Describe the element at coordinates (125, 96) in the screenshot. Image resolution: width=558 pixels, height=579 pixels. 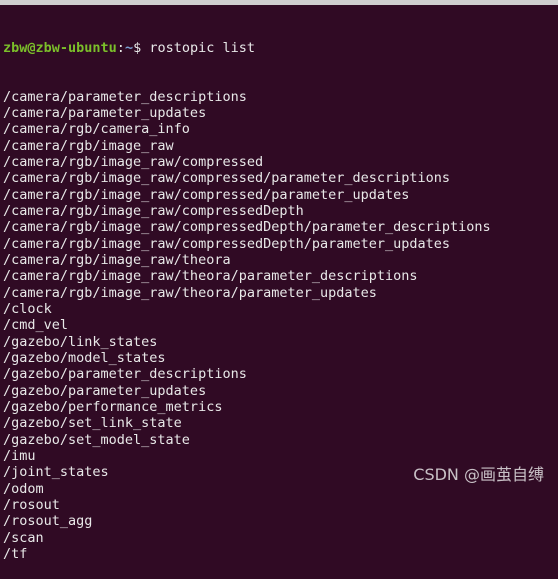
I see `topic-line: /camera/parameter_descriptions` at that location.